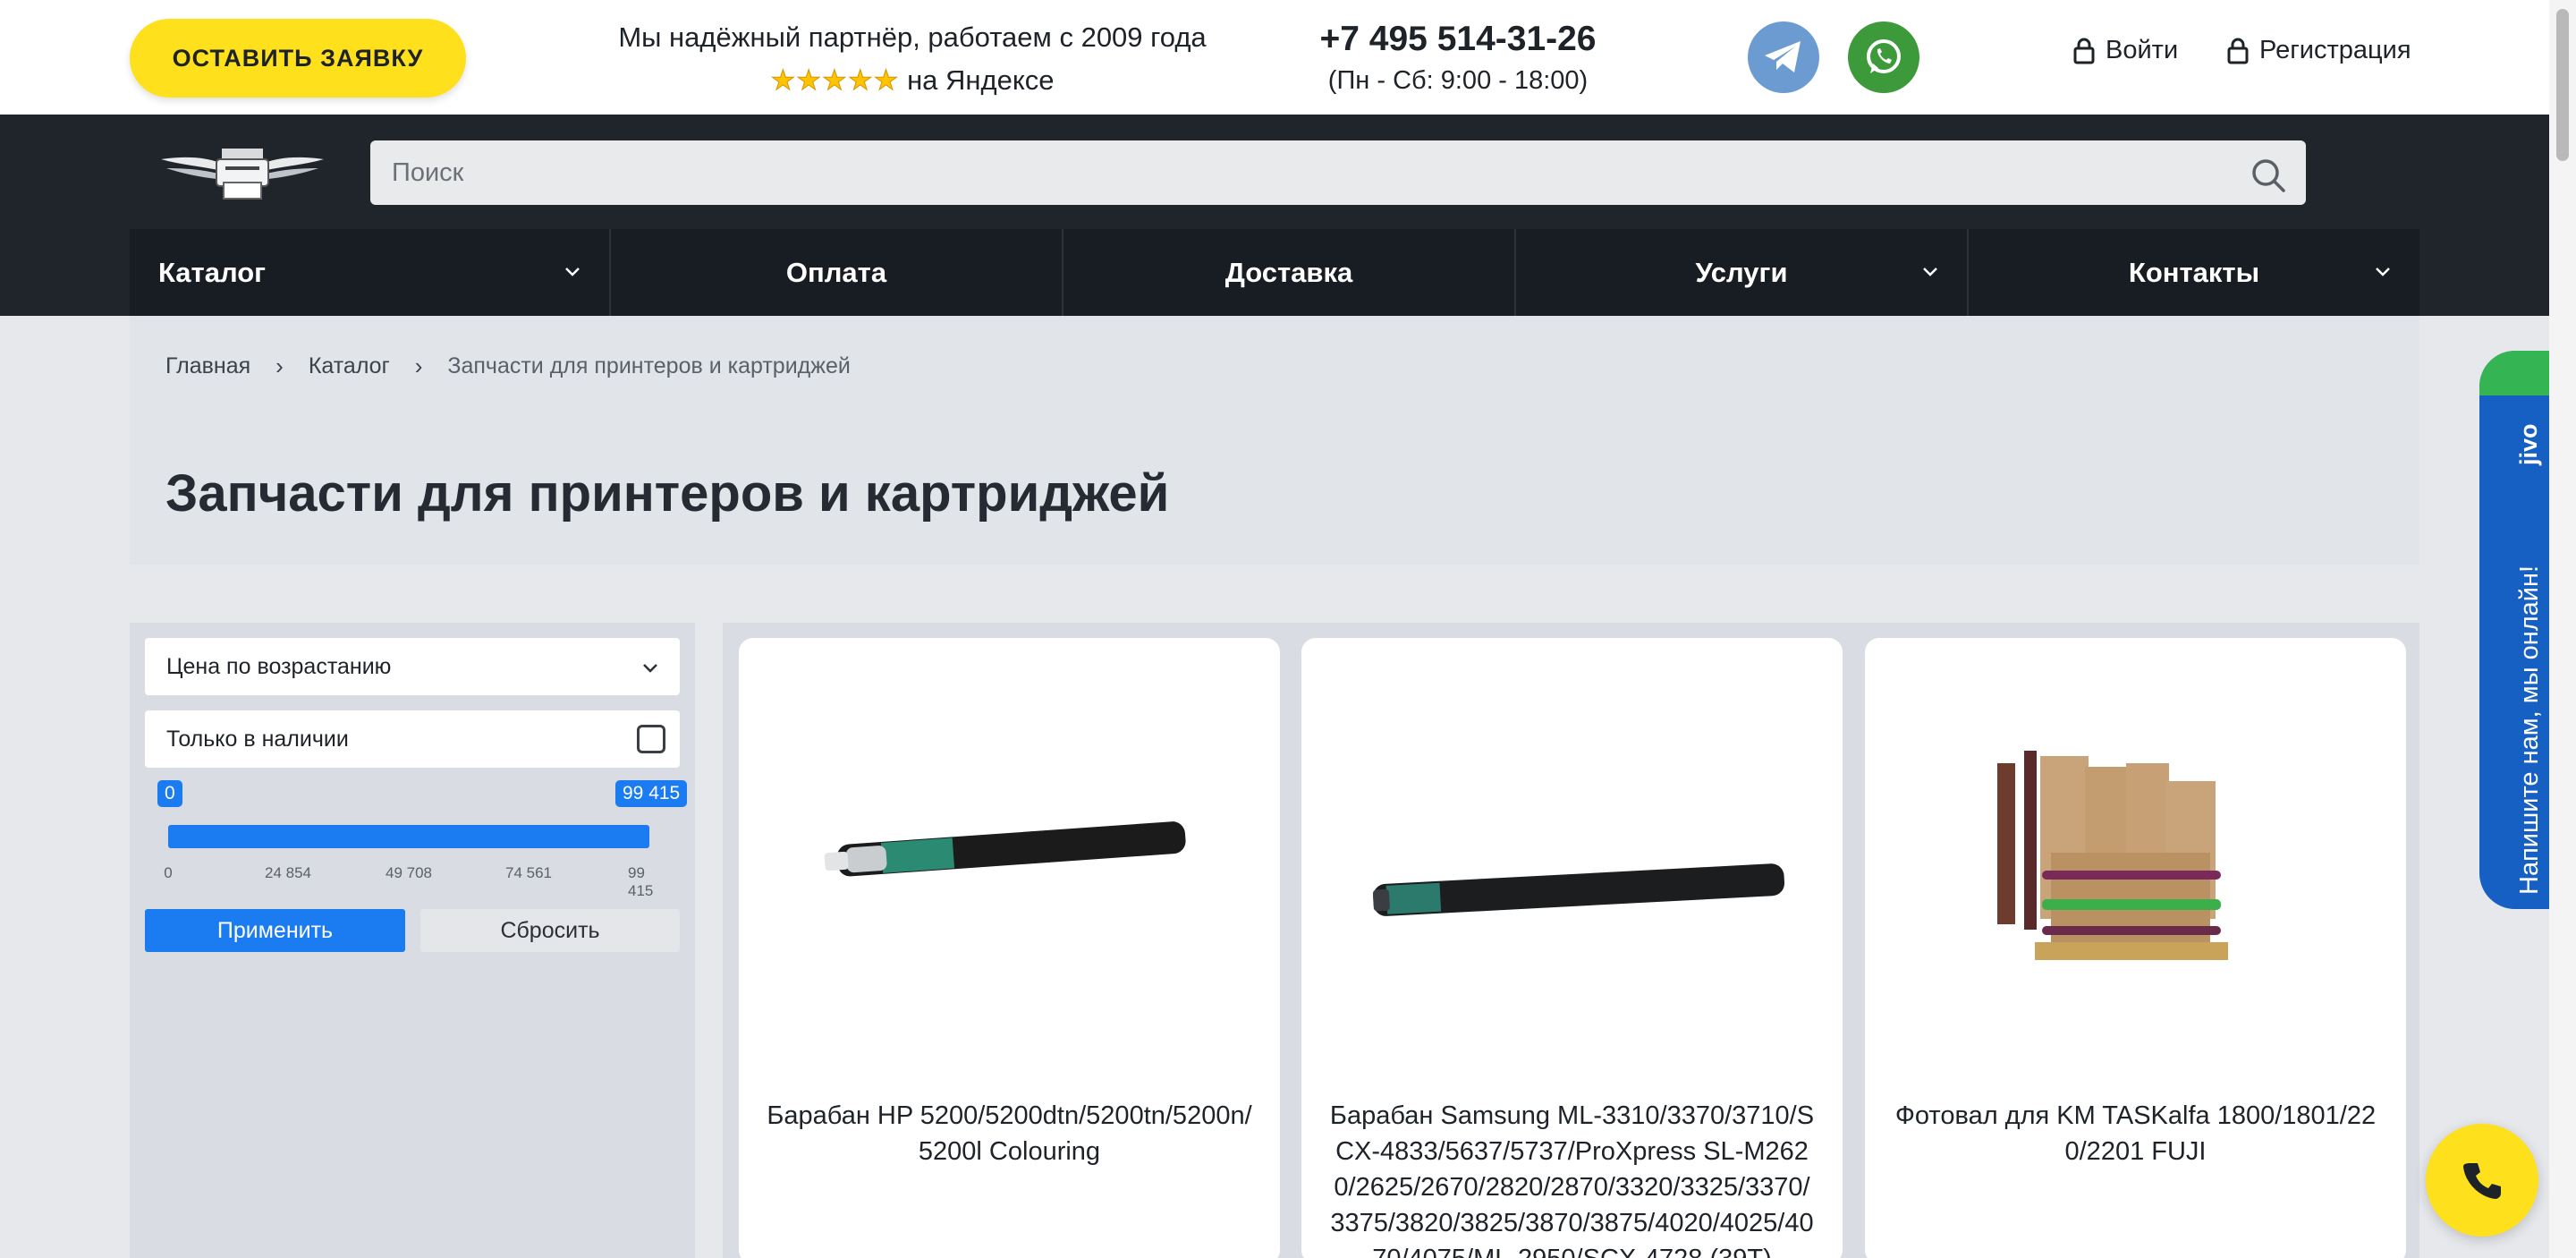 The width and height of the screenshot is (2576, 1258). I want to click on login-link: Войти, so click(2125, 51).